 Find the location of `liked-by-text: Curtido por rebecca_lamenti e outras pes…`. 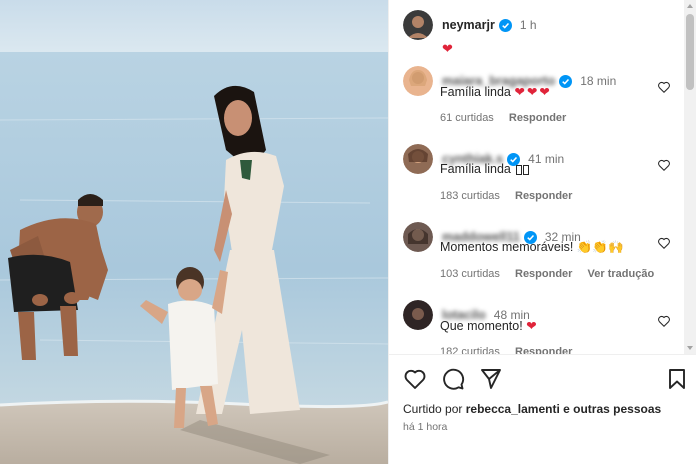

liked-by-text: Curtido por rebecca_lamenti e outras pes… is located at coordinates (532, 409).